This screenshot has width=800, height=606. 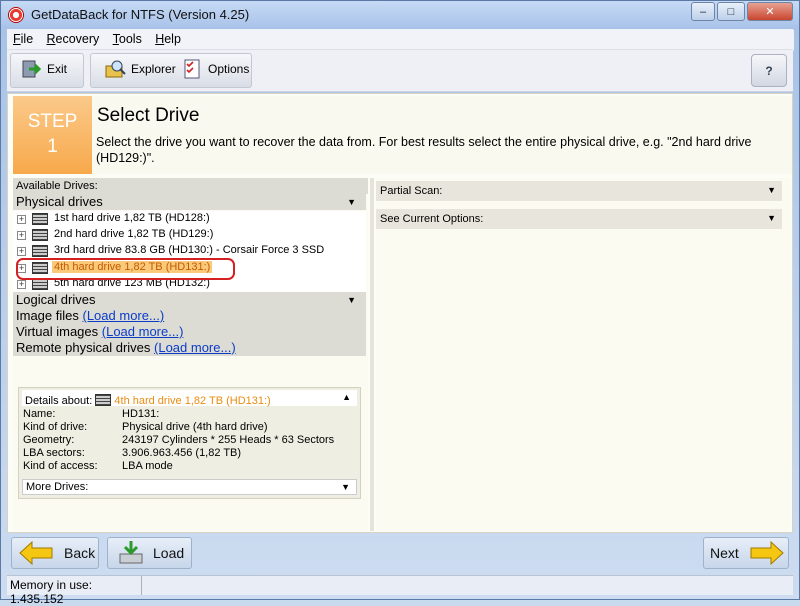 I want to click on more-drives-dropdown: More Drives: ▼, so click(x=189, y=487).